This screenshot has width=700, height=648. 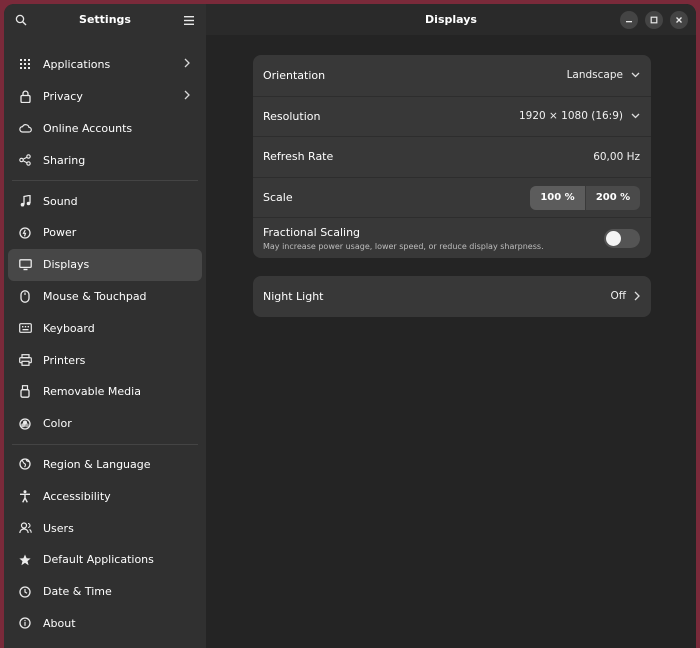 I want to click on scale-label: Scale, so click(x=278, y=198).